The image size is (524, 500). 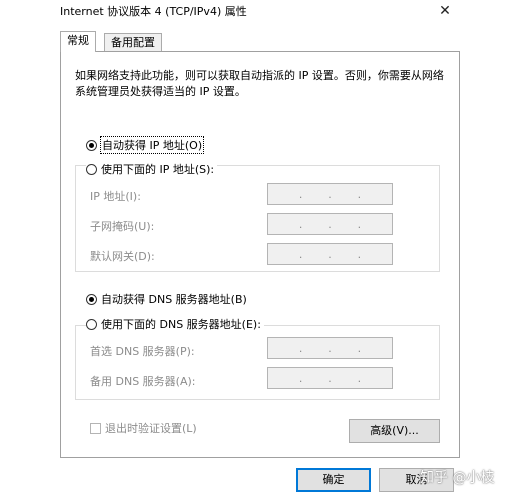 What do you see at coordinates (151, 428) in the screenshot?
I see `validate-on-exit-label: 退出时验证设置(L)` at bounding box center [151, 428].